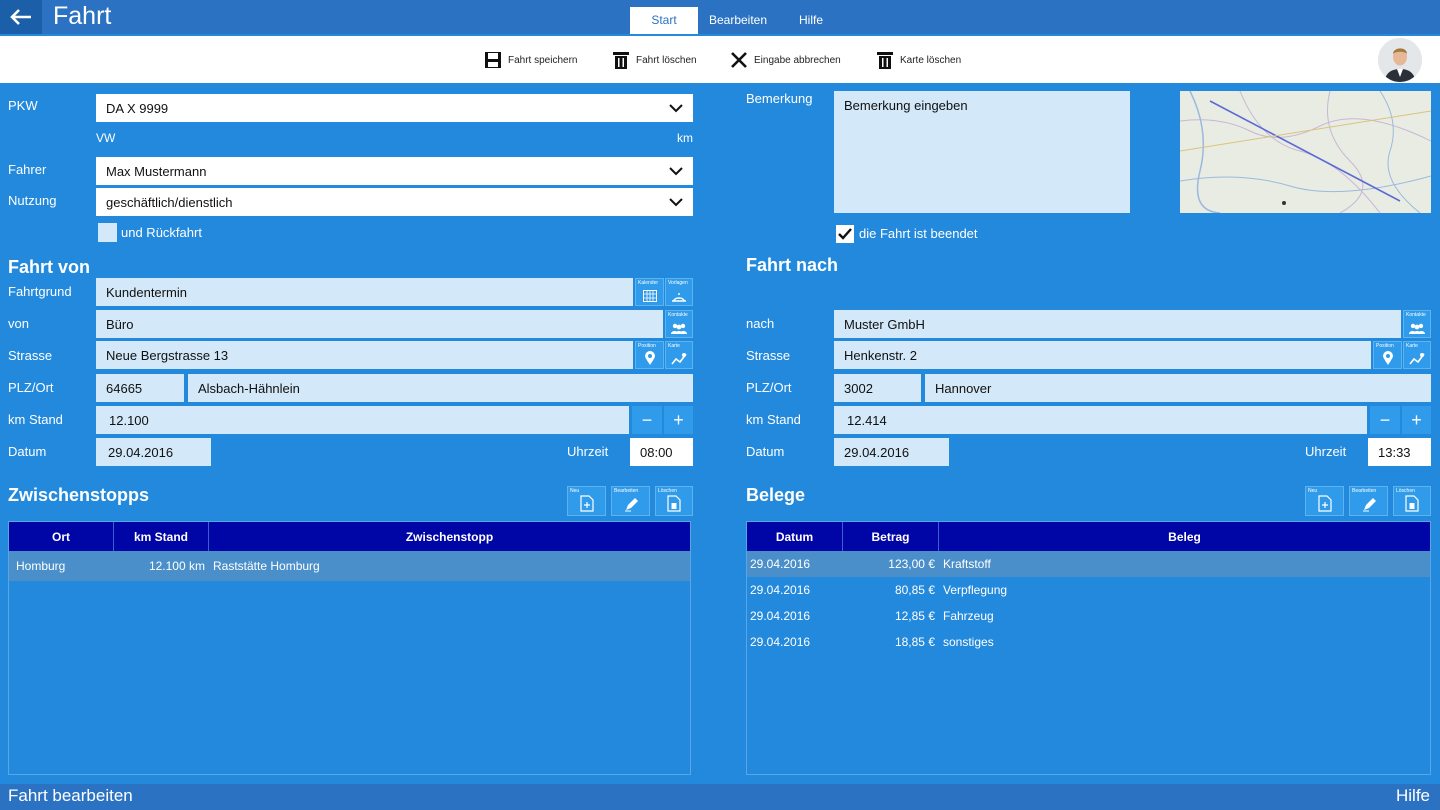 Image resolution: width=1440 pixels, height=810 pixels. I want to click on von-datum-input: 29.04.2016, so click(153, 452).